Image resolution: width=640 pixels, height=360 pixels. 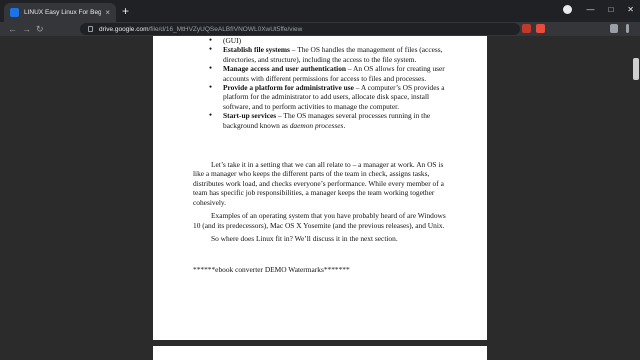 What do you see at coordinates (320, 353) in the screenshot?
I see `next-page` at bounding box center [320, 353].